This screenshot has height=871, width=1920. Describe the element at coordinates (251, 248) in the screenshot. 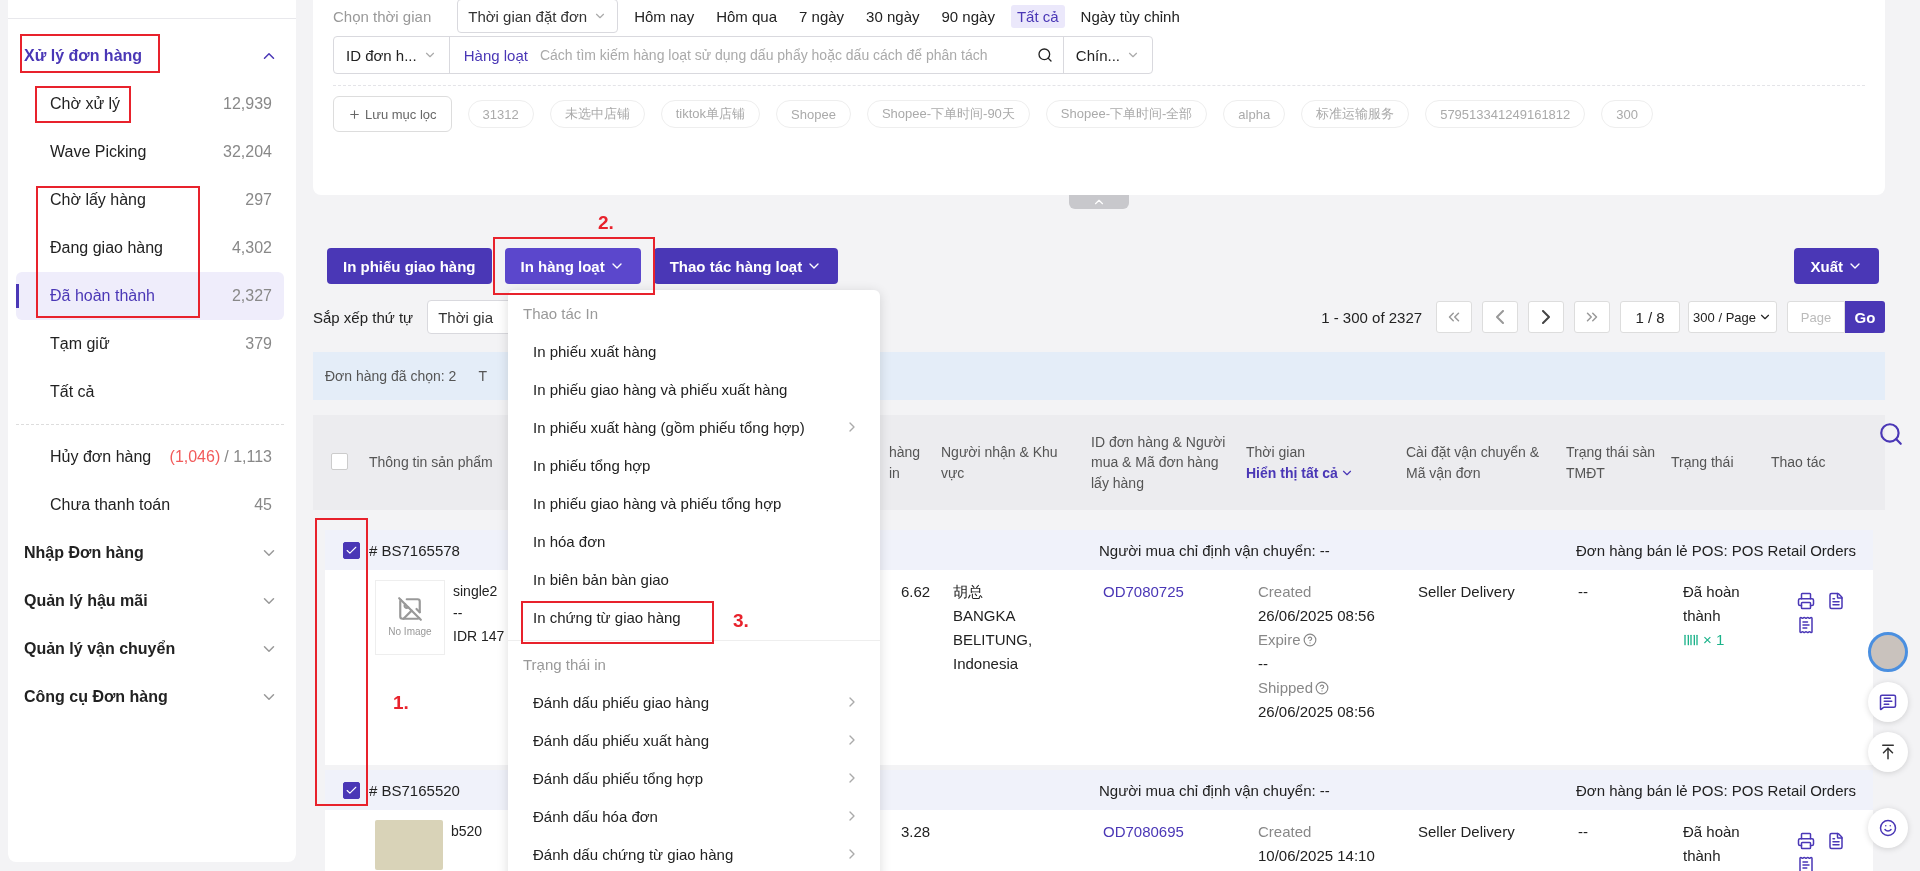

I see `item-count: 4,302` at that location.